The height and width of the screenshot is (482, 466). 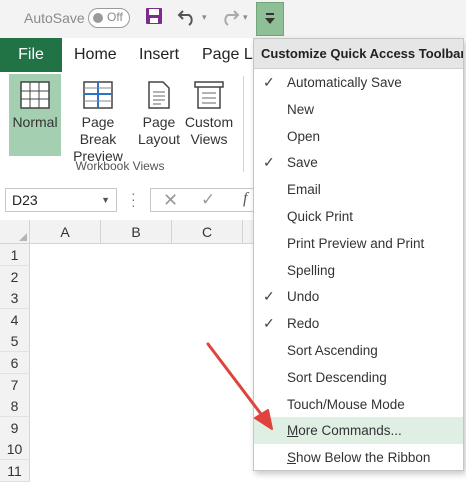 What do you see at coordinates (15, 298) in the screenshot?
I see `row-header: 3` at bounding box center [15, 298].